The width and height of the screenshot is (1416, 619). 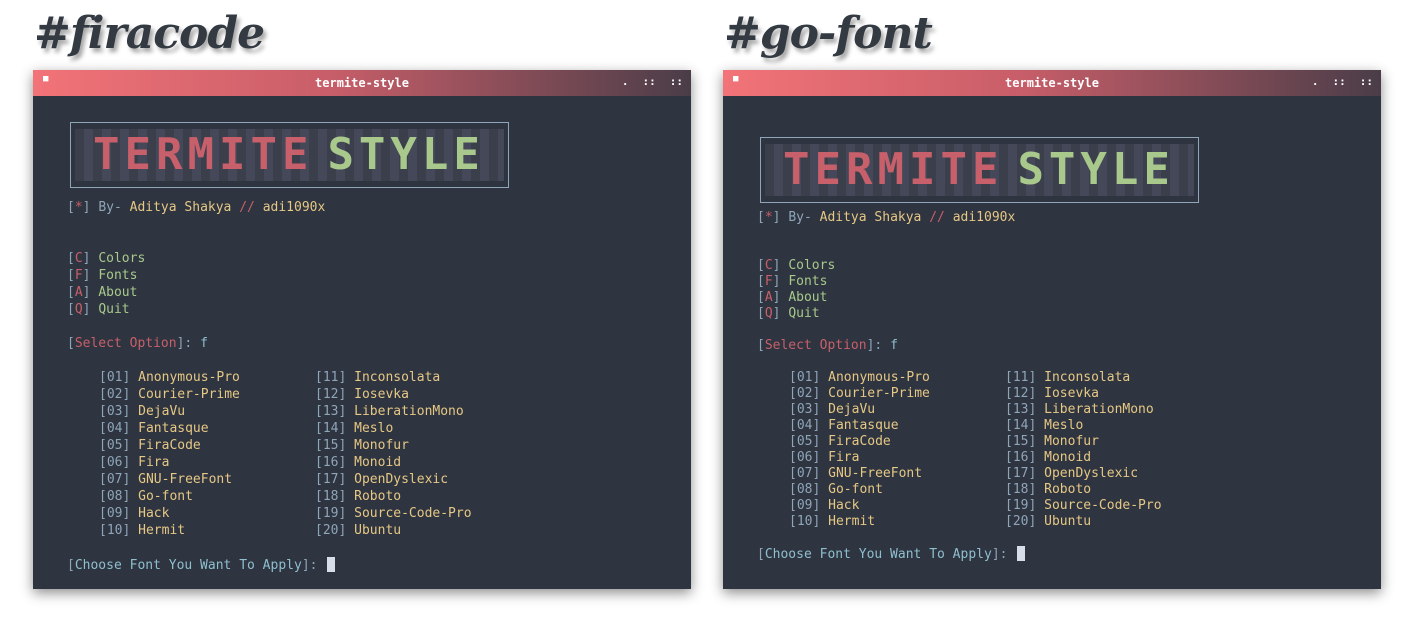 What do you see at coordinates (1020, 409) in the screenshot?
I see `font-number: 13` at bounding box center [1020, 409].